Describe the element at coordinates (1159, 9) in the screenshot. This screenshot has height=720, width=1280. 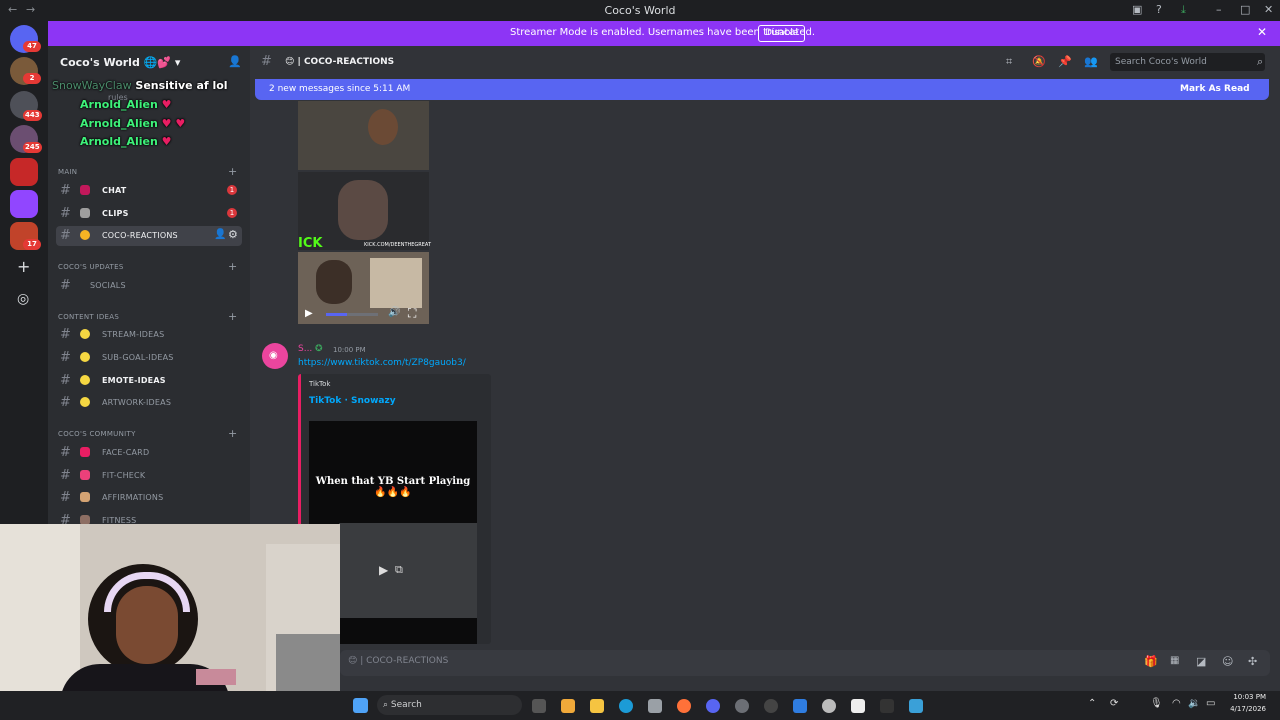
I see `help-icon: ?` at that location.